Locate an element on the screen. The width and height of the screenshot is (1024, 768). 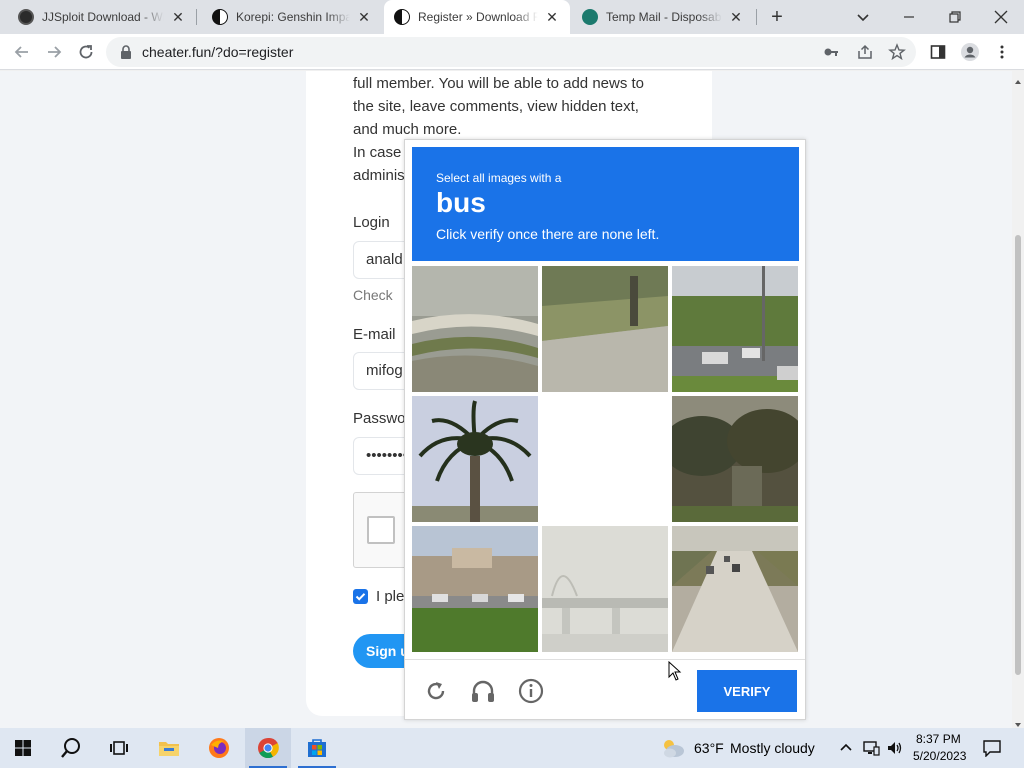
weather-description: Mostly cloudy is located at coordinates (772, 748).